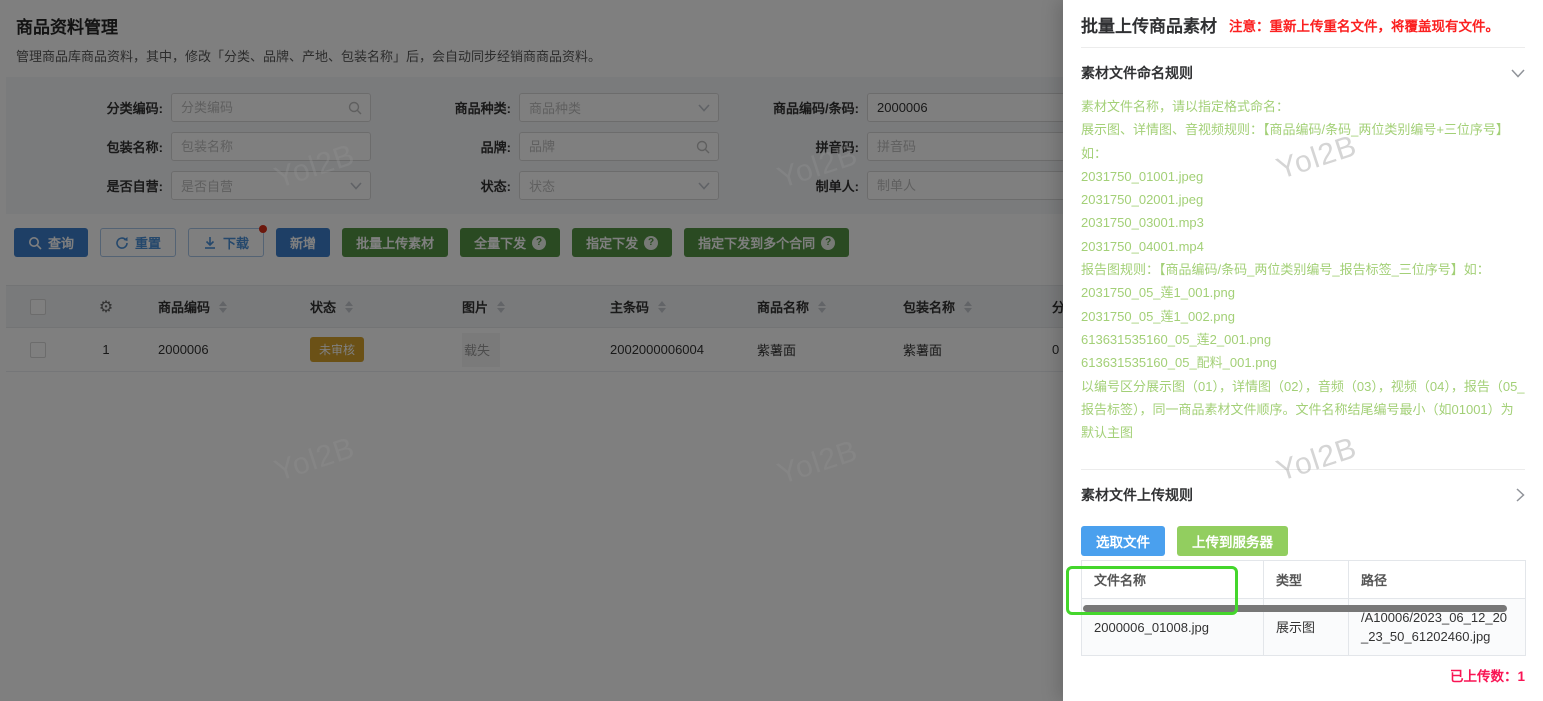 Image resolution: width=1543 pixels, height=701 pixels. What do you see at coordinates (1303, 541) in the screenshot?
I see `upload-buttons: 选取文件 上传到服务器` at bounding box center [1303, 541].